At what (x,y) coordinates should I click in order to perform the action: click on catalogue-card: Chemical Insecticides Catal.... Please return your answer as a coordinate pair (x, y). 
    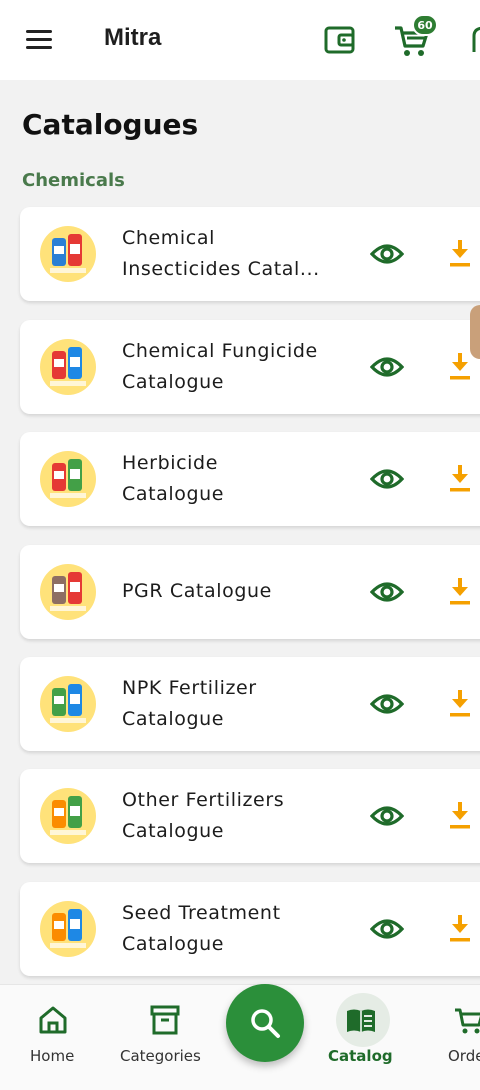
    Looking at the image, I should click on (250, 254).